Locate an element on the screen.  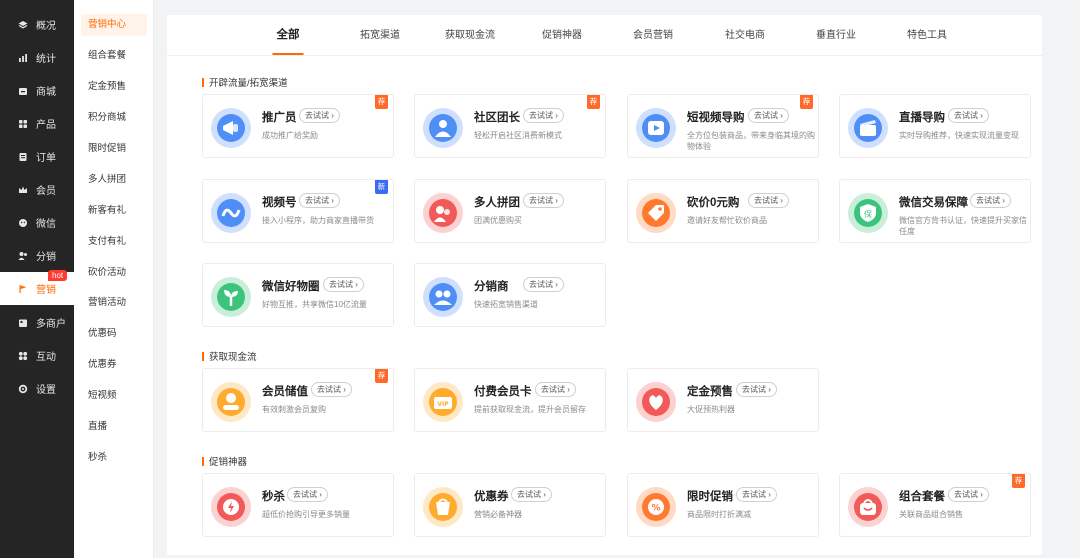
feature-card: 直播导购 去试试 › 实时导购推荐，快速实现流量变现 is located at coordinates (935, 126).